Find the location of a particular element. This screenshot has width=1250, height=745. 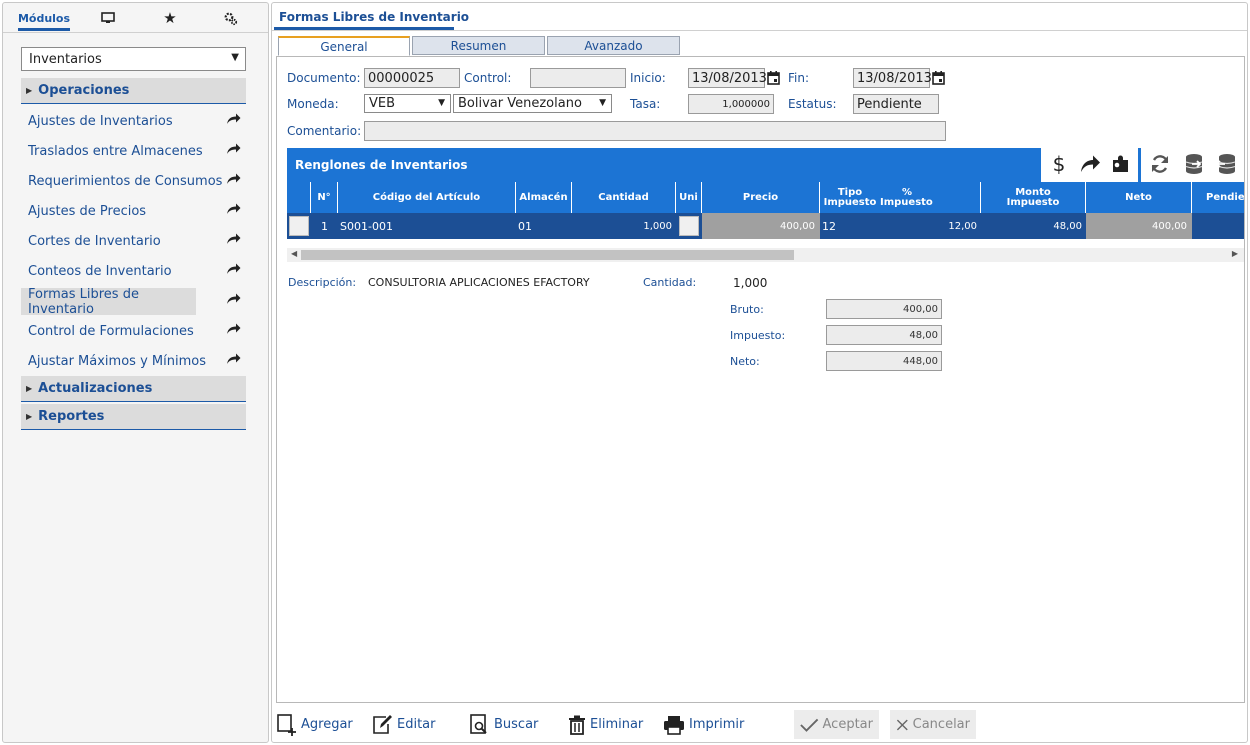

header-label: Tipo is located at coordinates (850, 192).